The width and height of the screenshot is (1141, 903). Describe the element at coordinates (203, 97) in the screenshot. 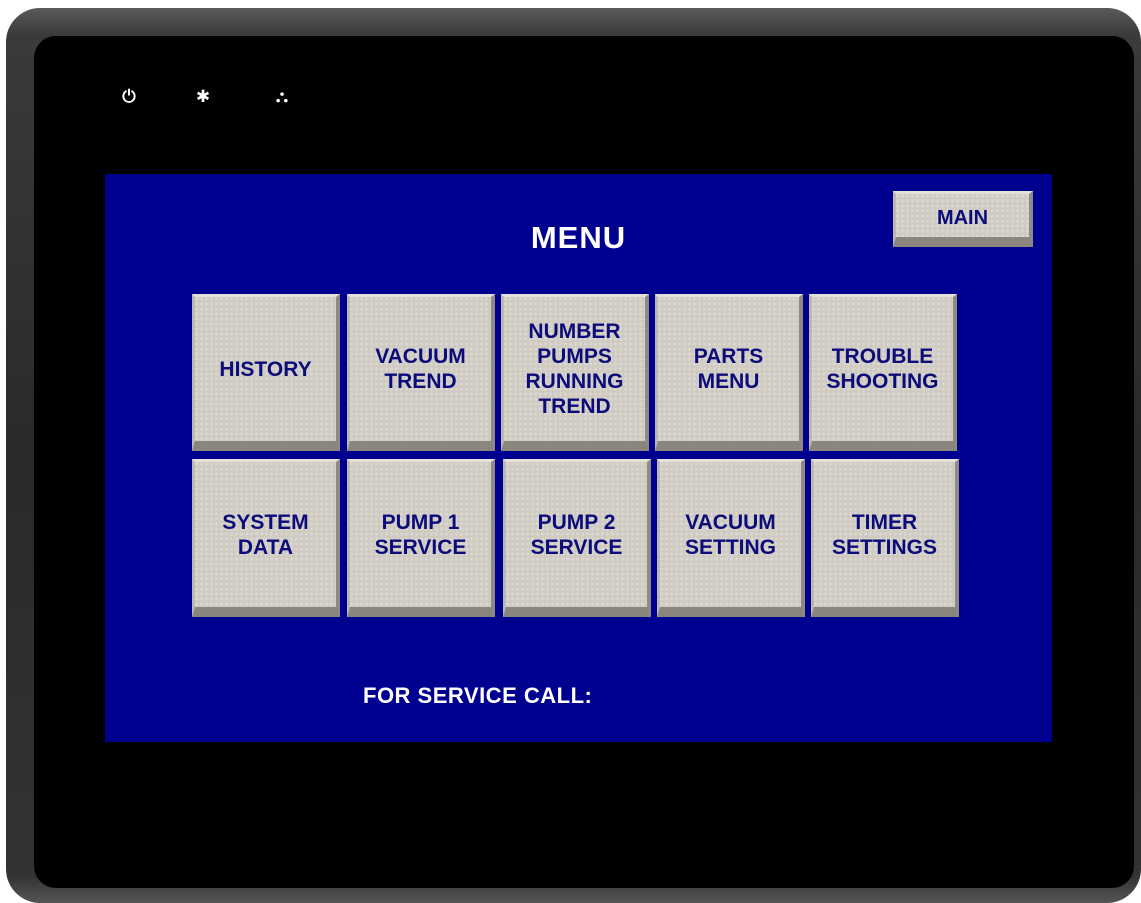

I see `status-asterisk-icon: ✱` at that location.